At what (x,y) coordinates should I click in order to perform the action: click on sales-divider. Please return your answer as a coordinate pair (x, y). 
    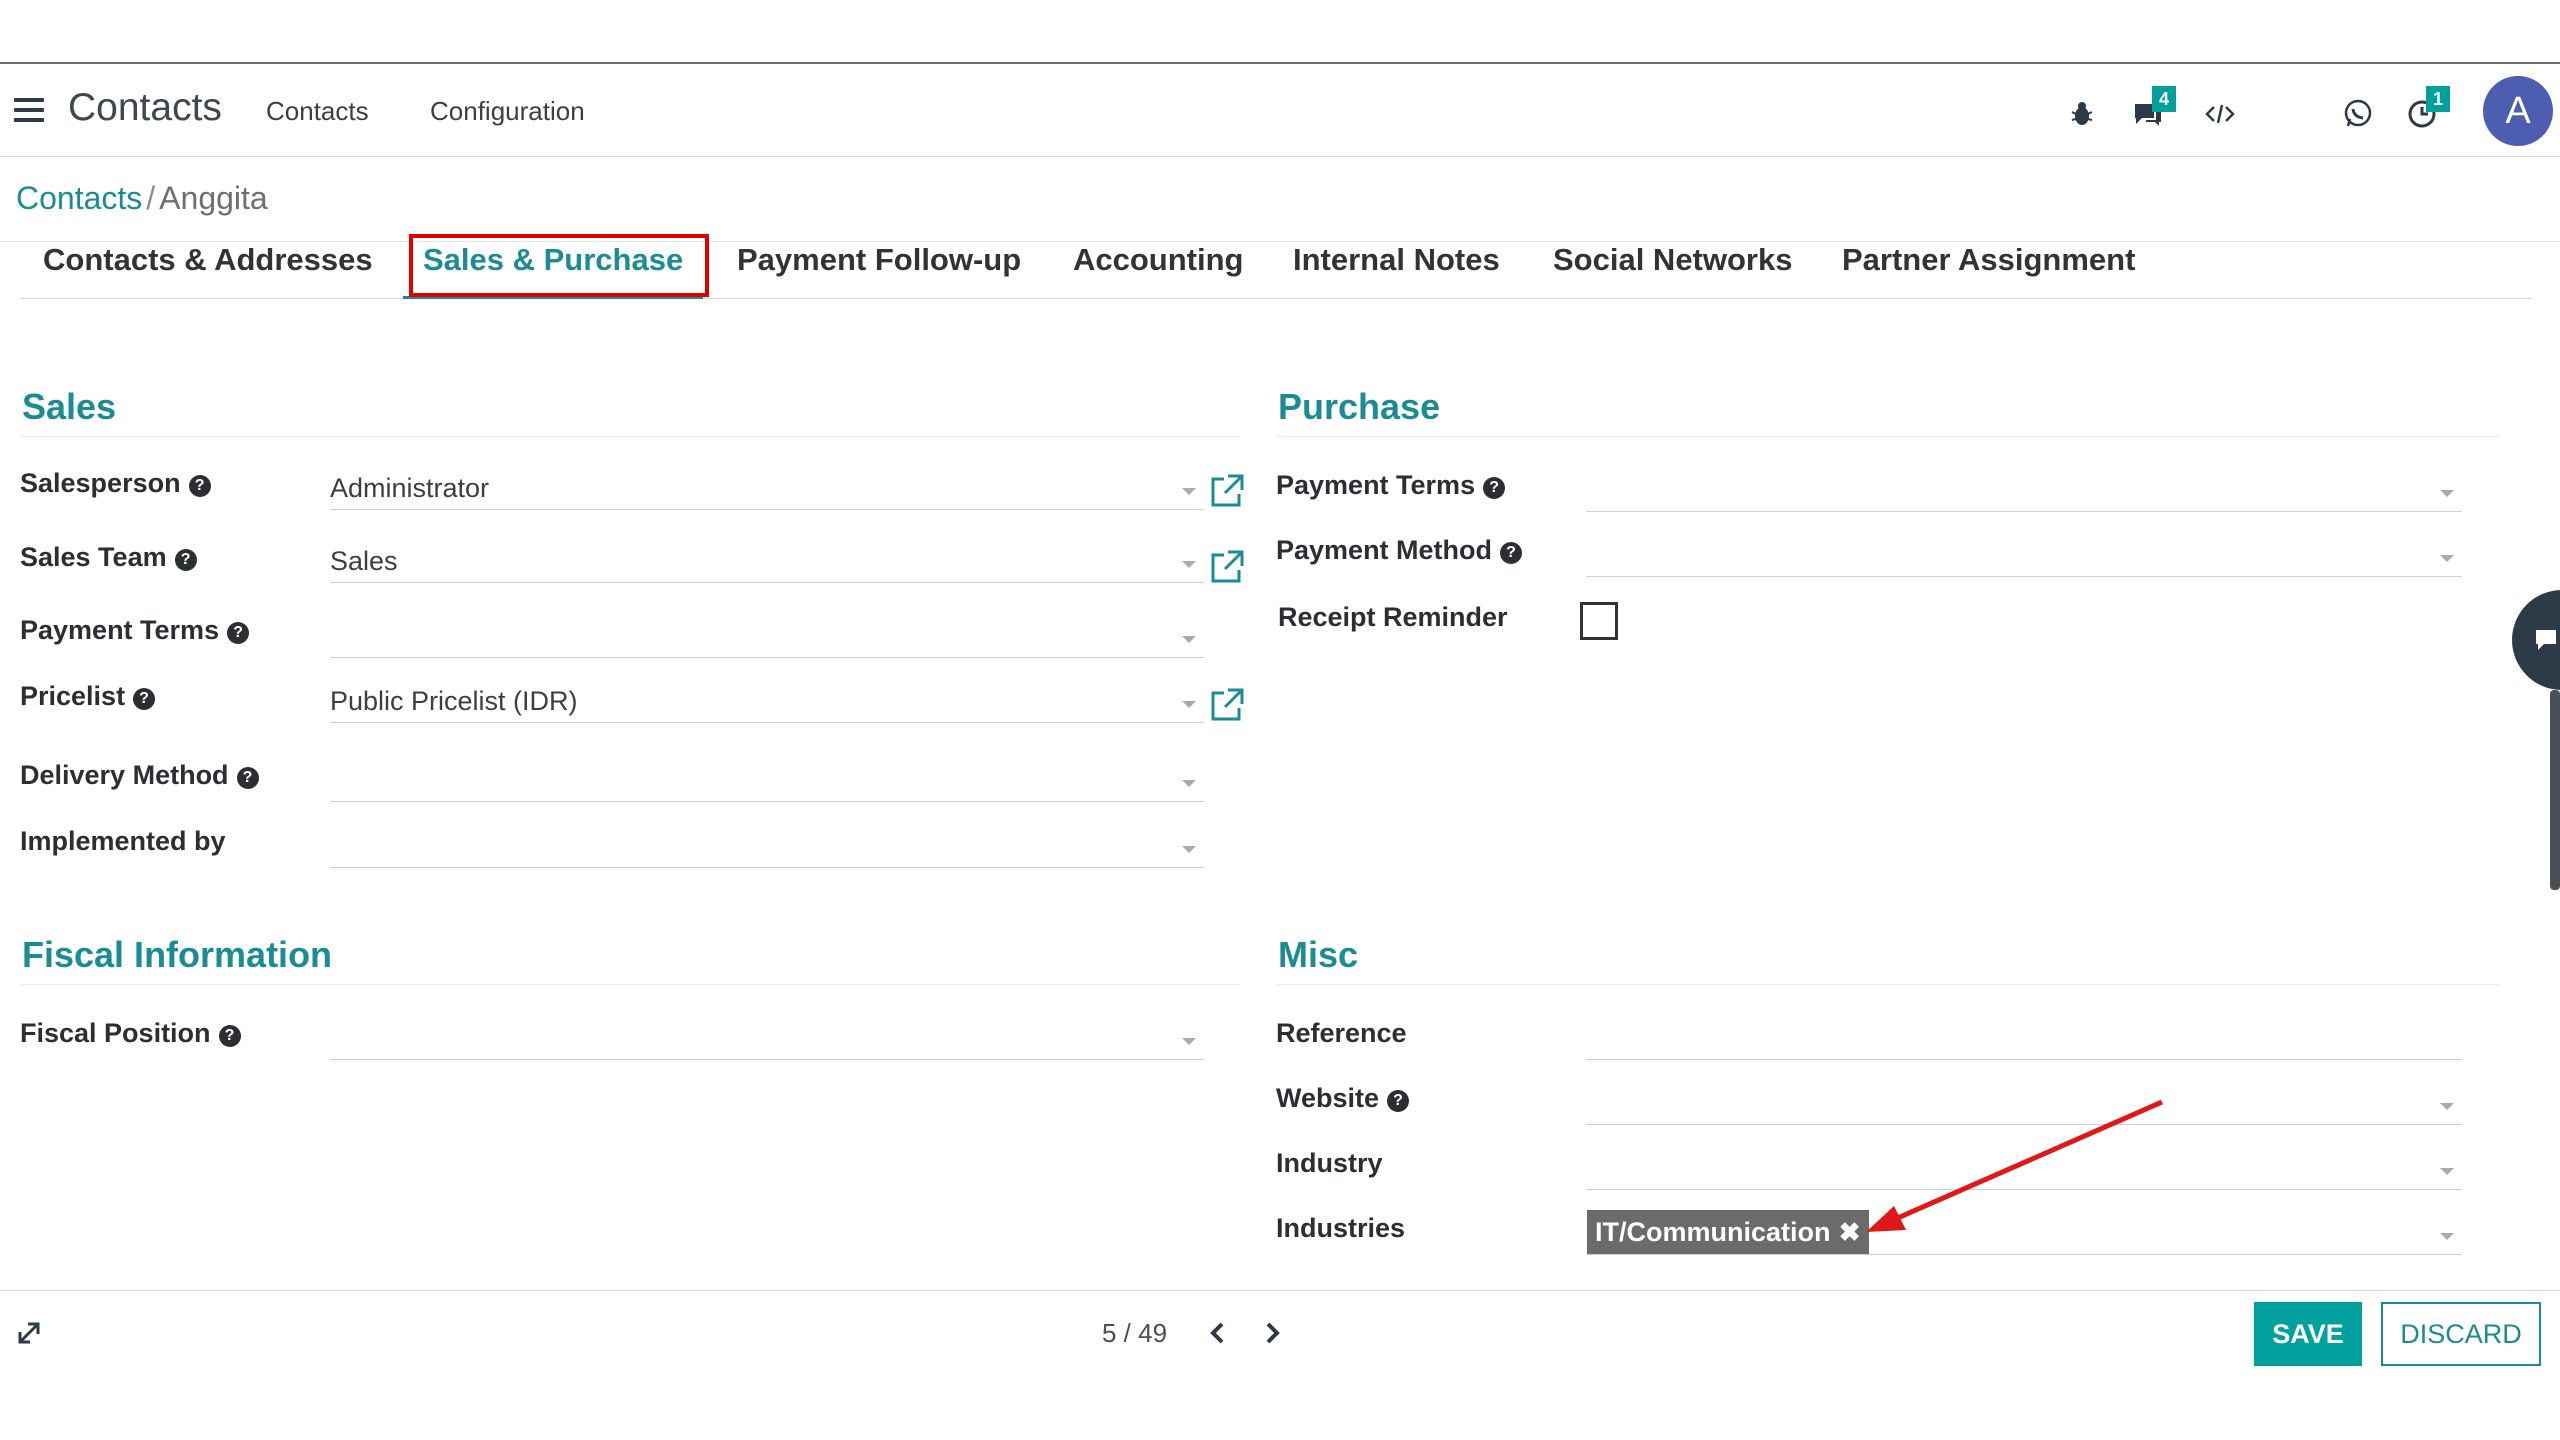
    Looking at the image, I should click on (630, 436).